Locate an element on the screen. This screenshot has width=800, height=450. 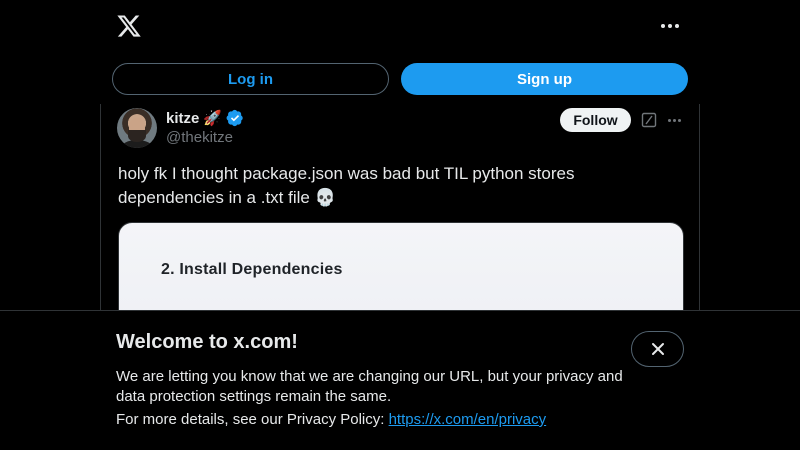
media-heading: 2. Install Dependencies is located at coordinates (252, 269).